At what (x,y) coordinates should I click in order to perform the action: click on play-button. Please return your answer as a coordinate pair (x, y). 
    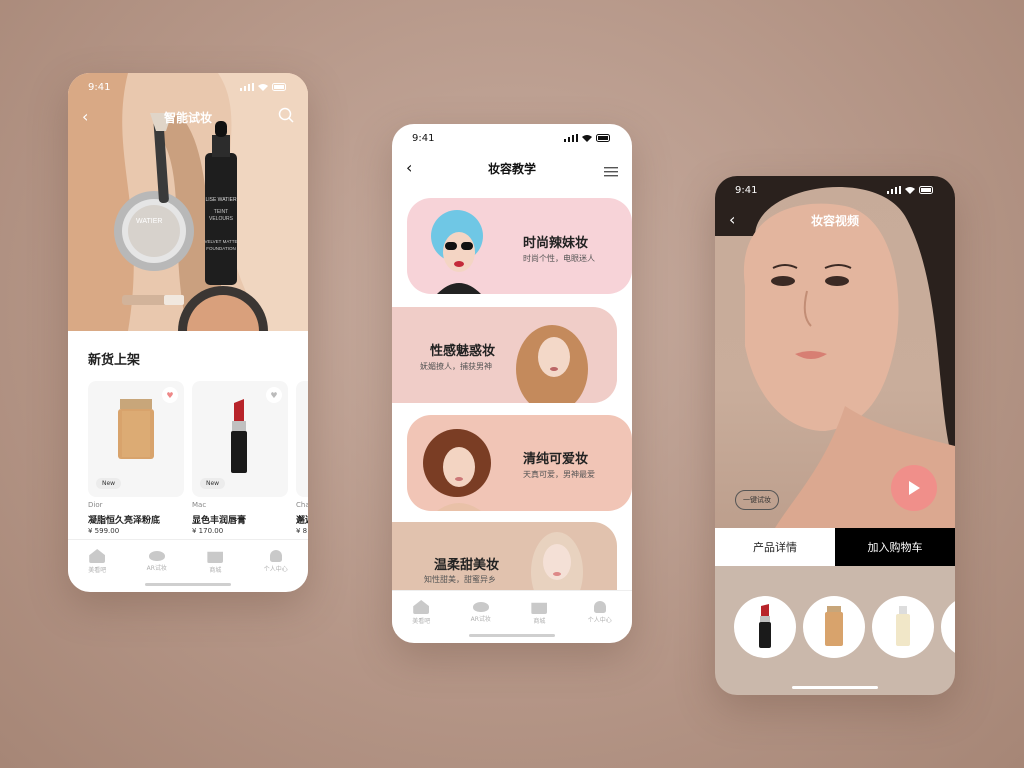
    Looking at the image, I should click on (914, 488).